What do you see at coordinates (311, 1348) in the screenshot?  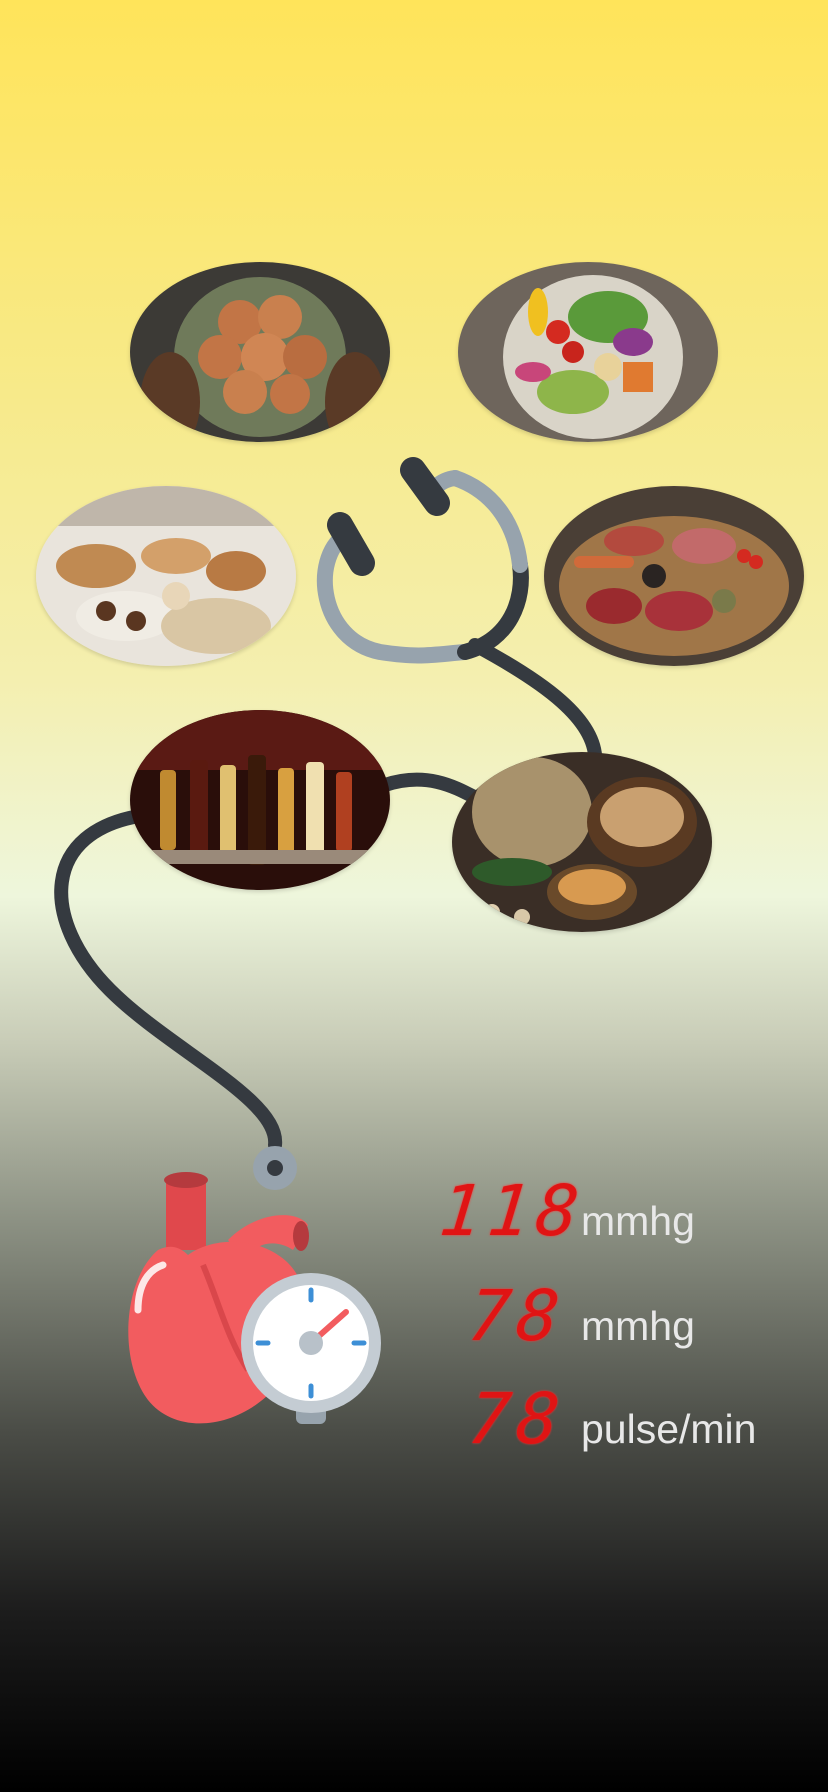 I see `gauge-icon` at bounding box center [311, 1348].